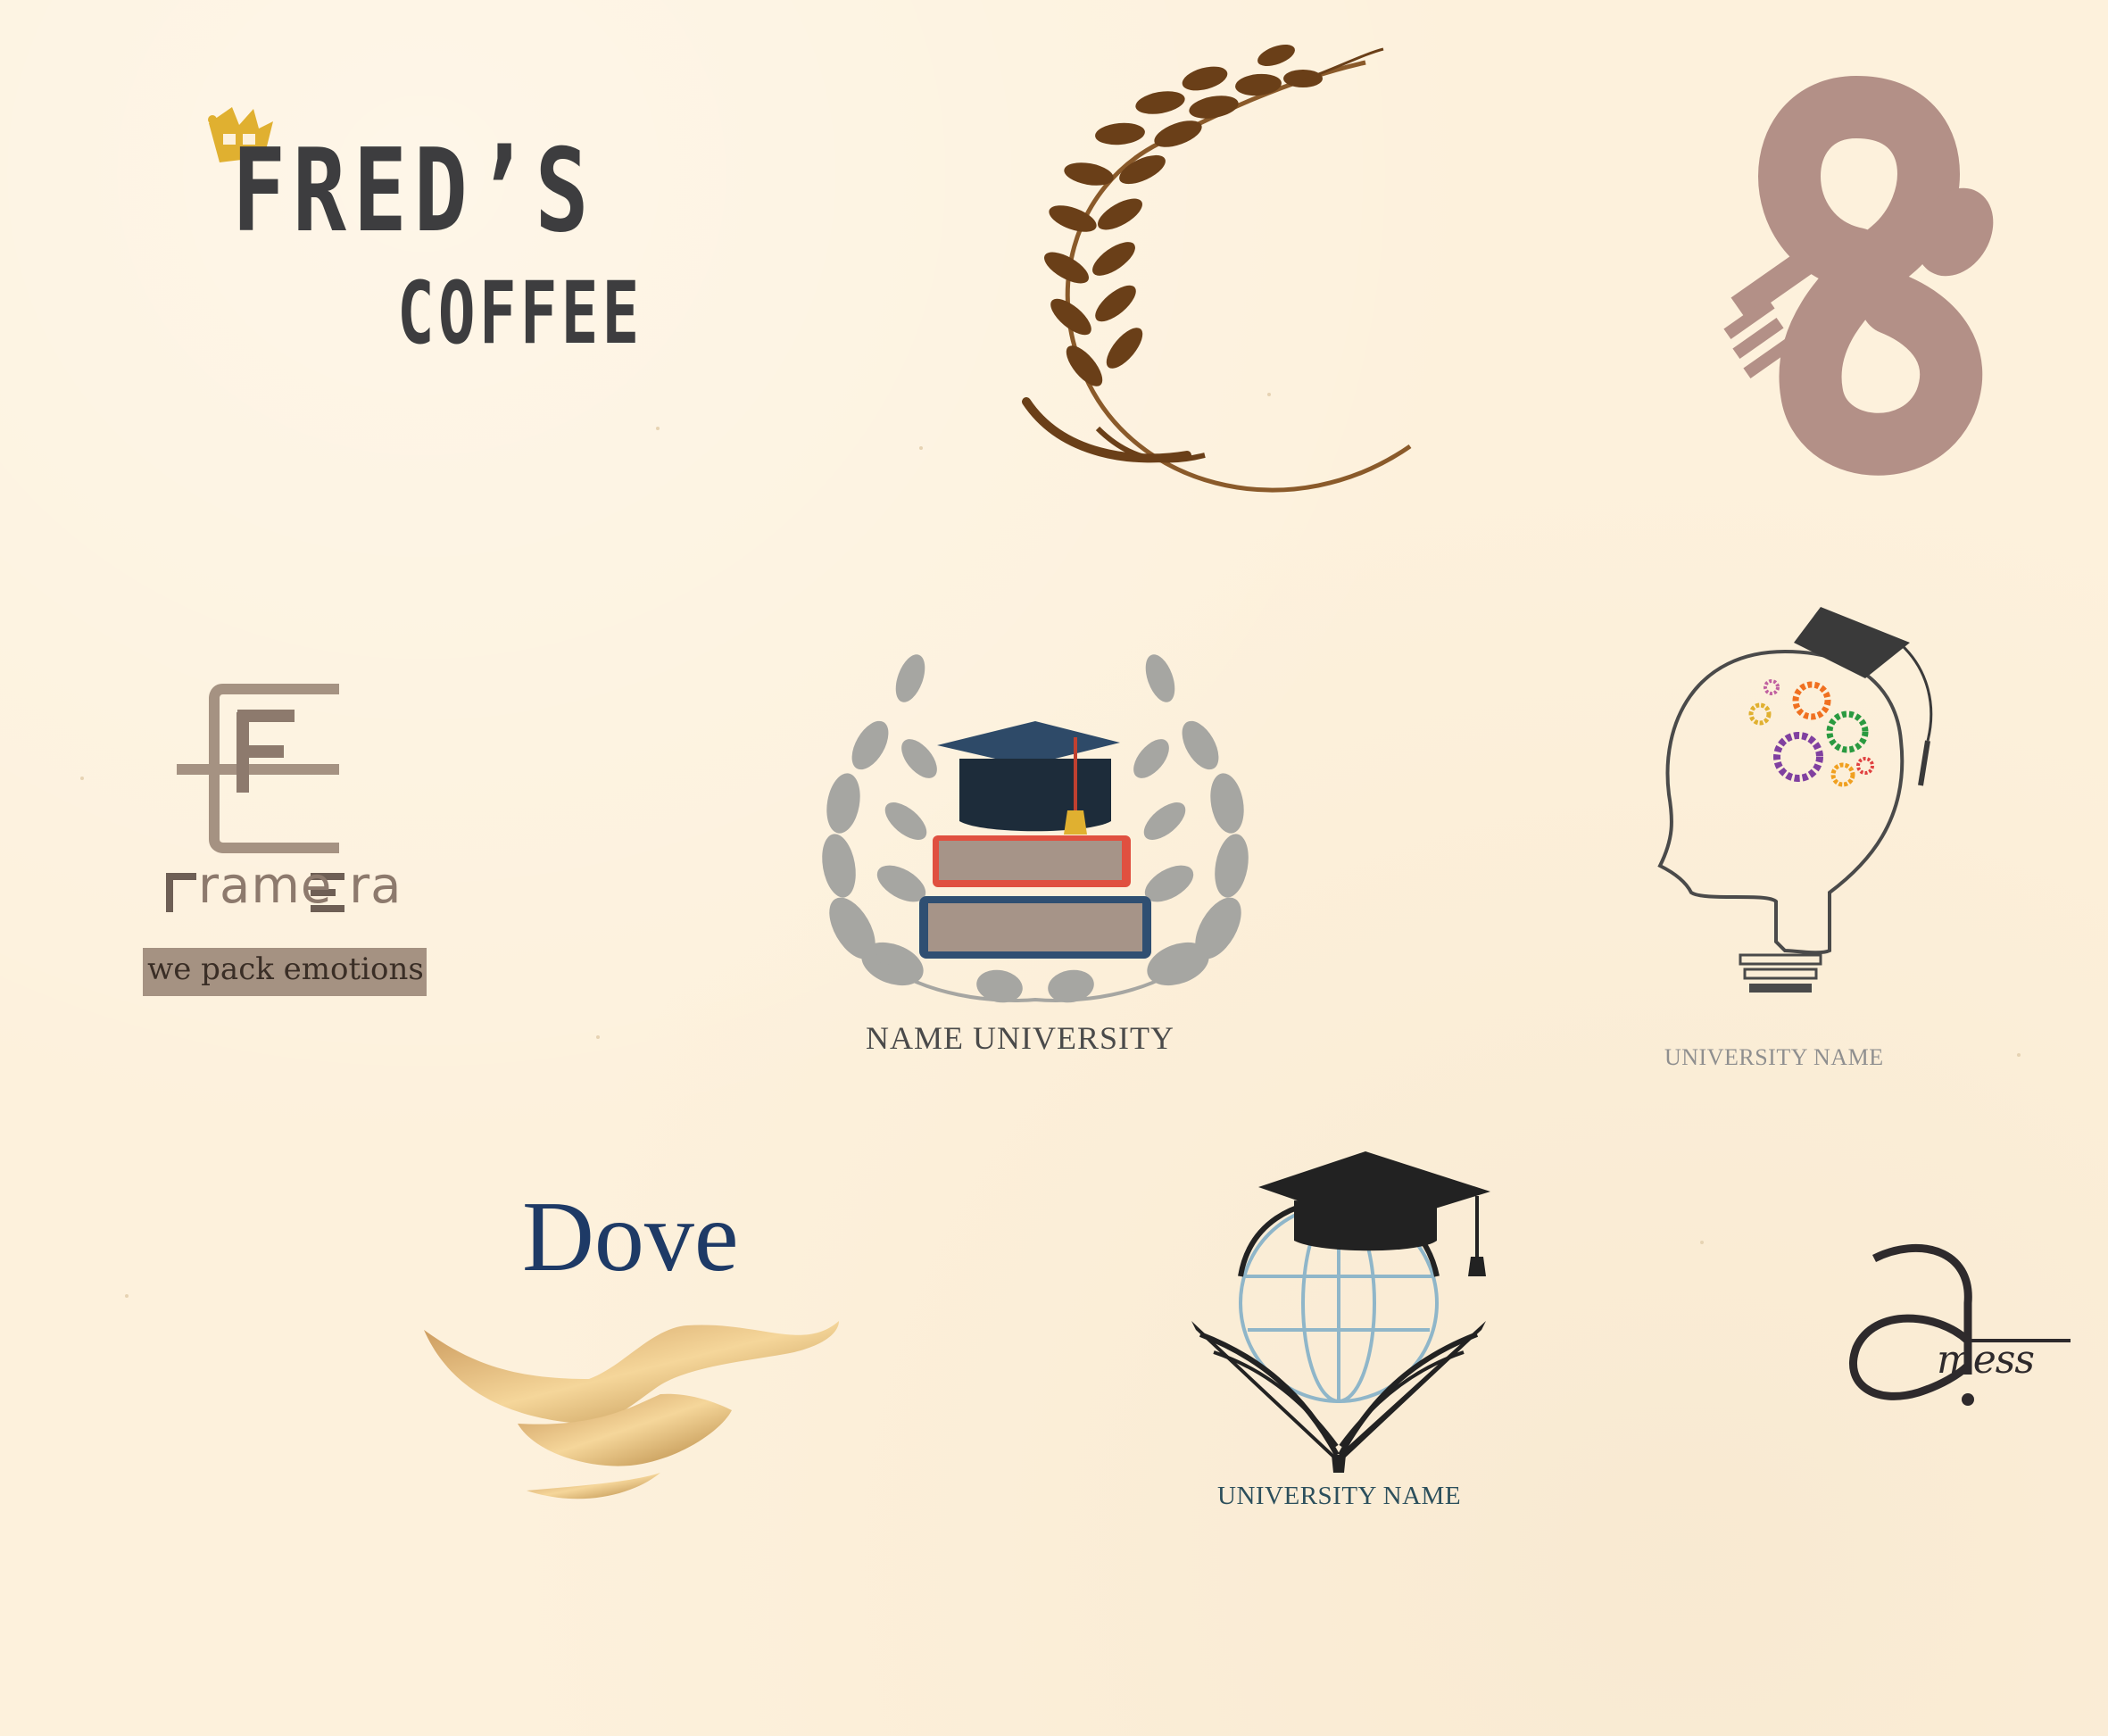 This screenshot has width=2108, height=1736. I want to click on freds-coffee-logo: FRED’S COFFEE, so click(420, 232).